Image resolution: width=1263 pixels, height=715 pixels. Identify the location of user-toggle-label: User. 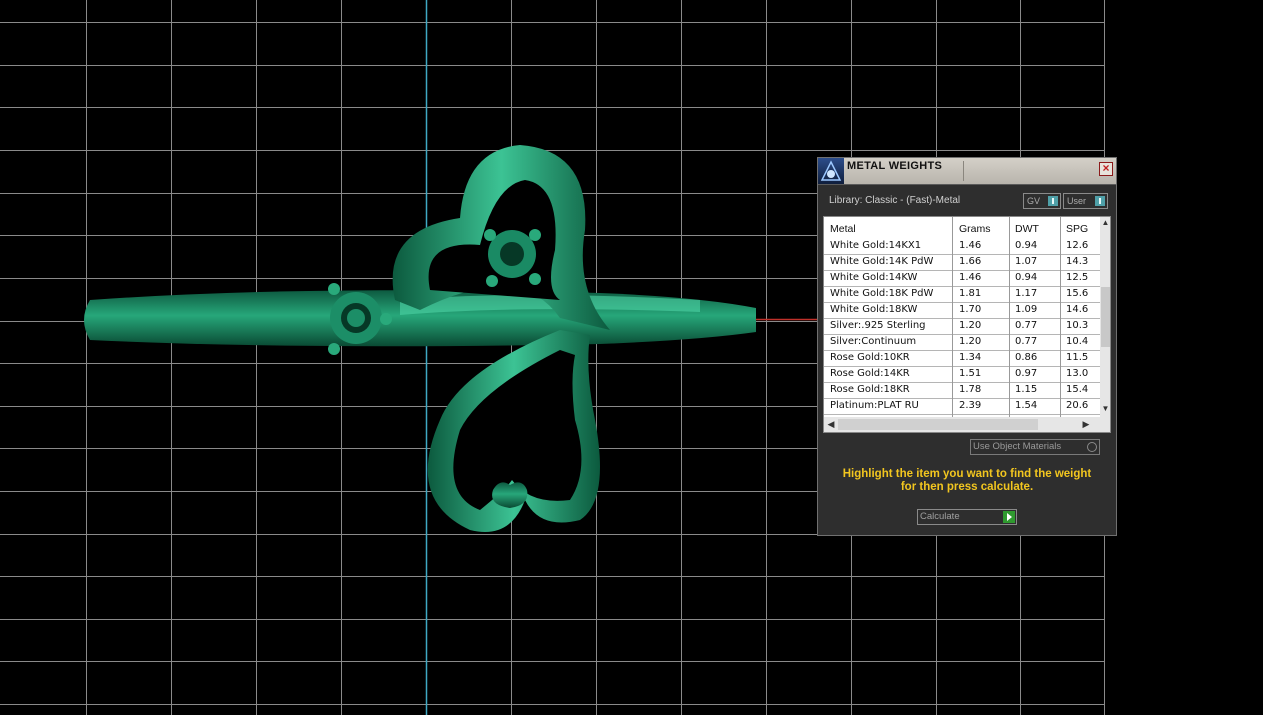
(1077, 201).